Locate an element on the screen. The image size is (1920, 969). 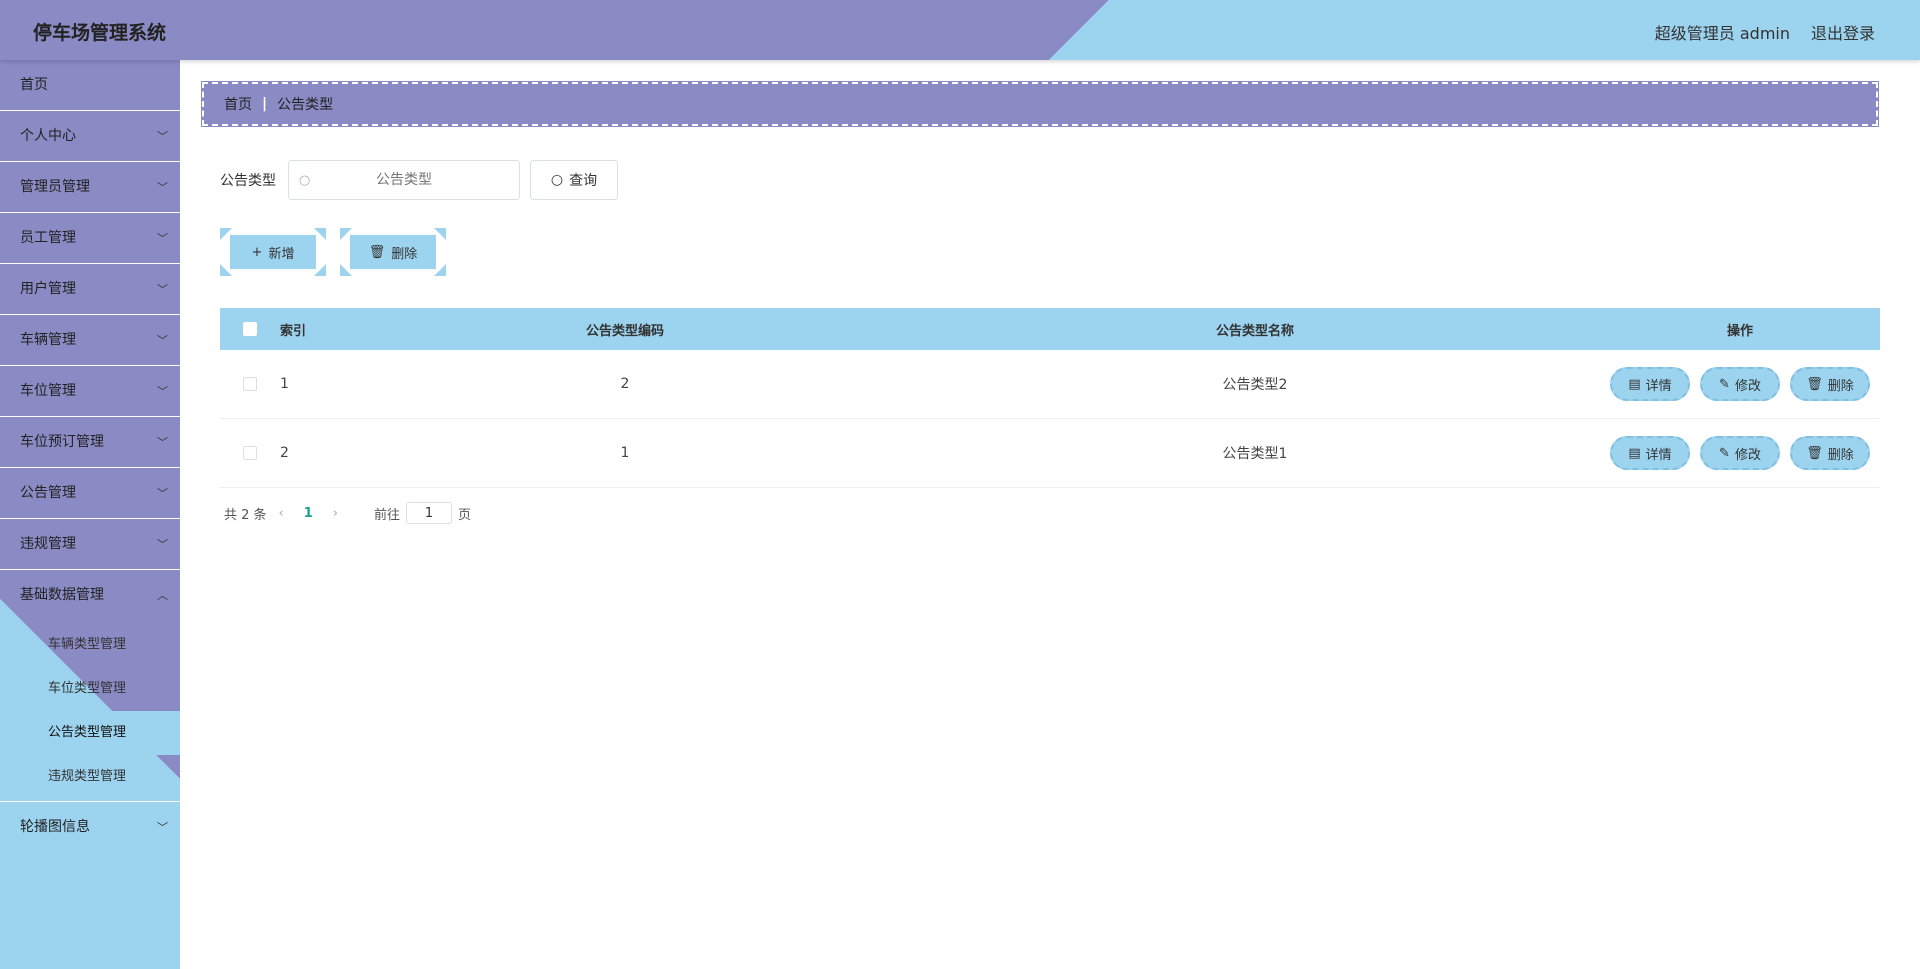
sidebar-item-staff: 员工管理 ﹀ is located at coordinates (90, 238).